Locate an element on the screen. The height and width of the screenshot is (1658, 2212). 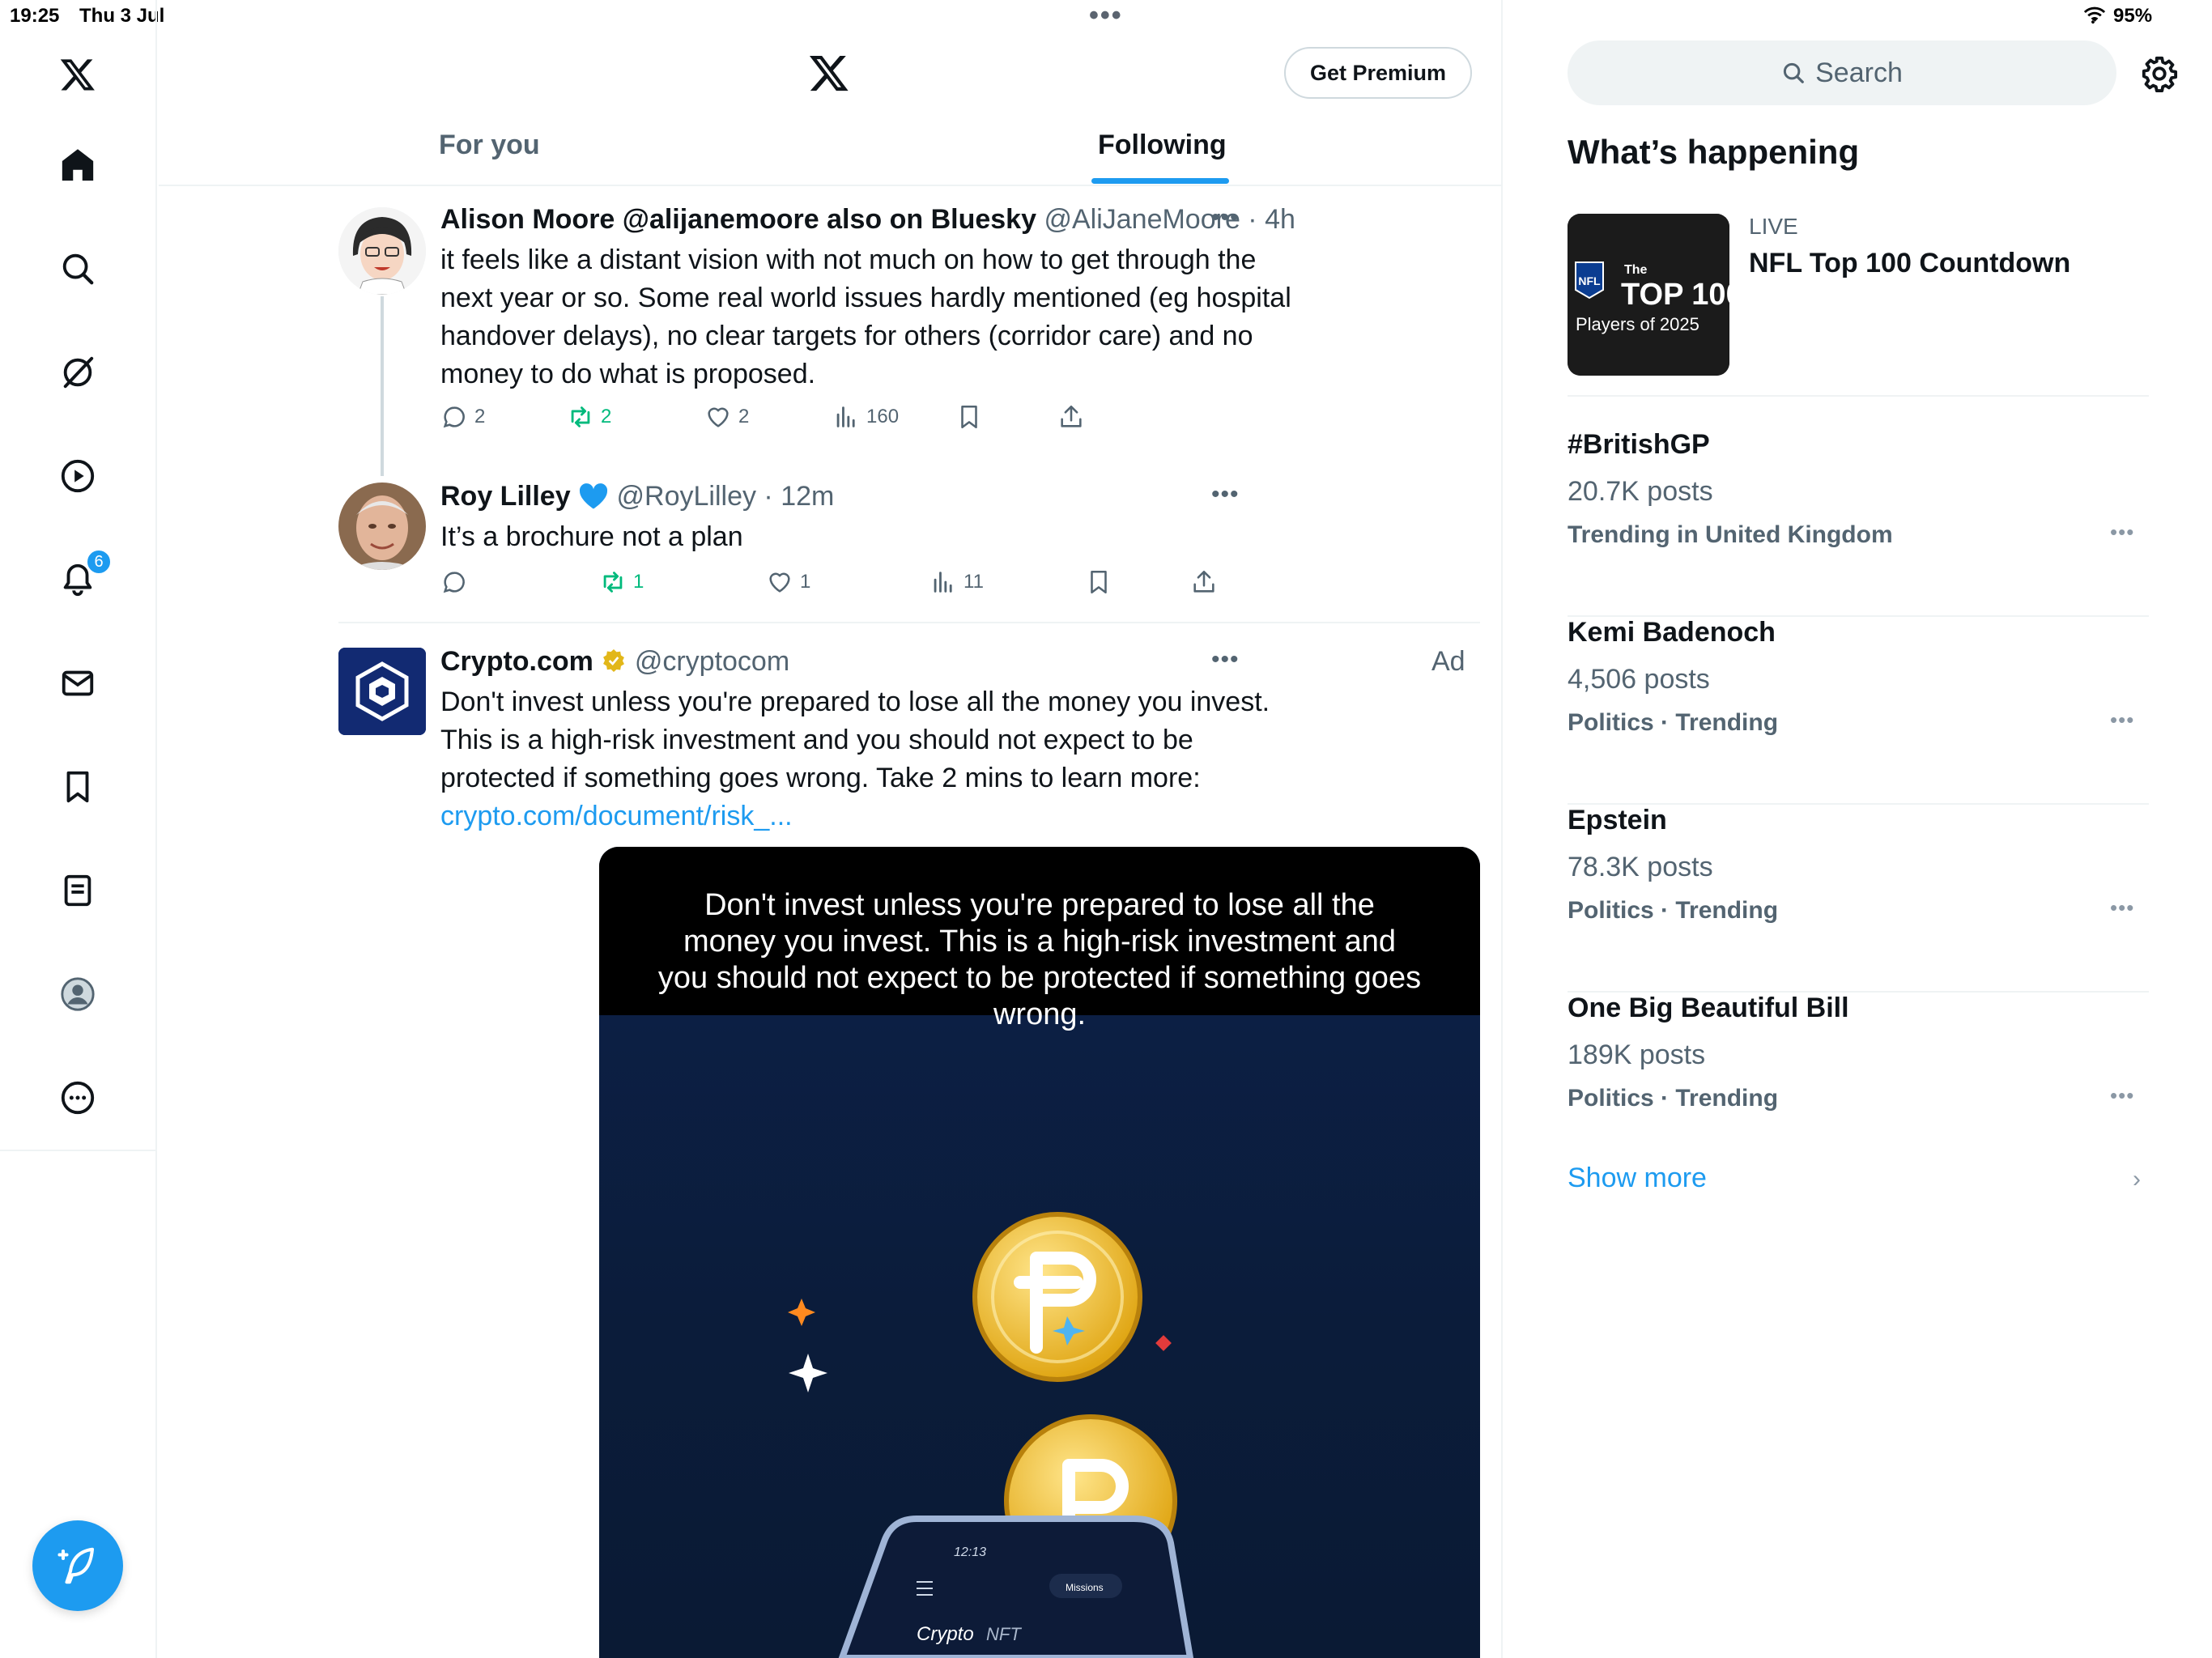
trend-count: 189K posts is located at coordinates (1637, 1054).